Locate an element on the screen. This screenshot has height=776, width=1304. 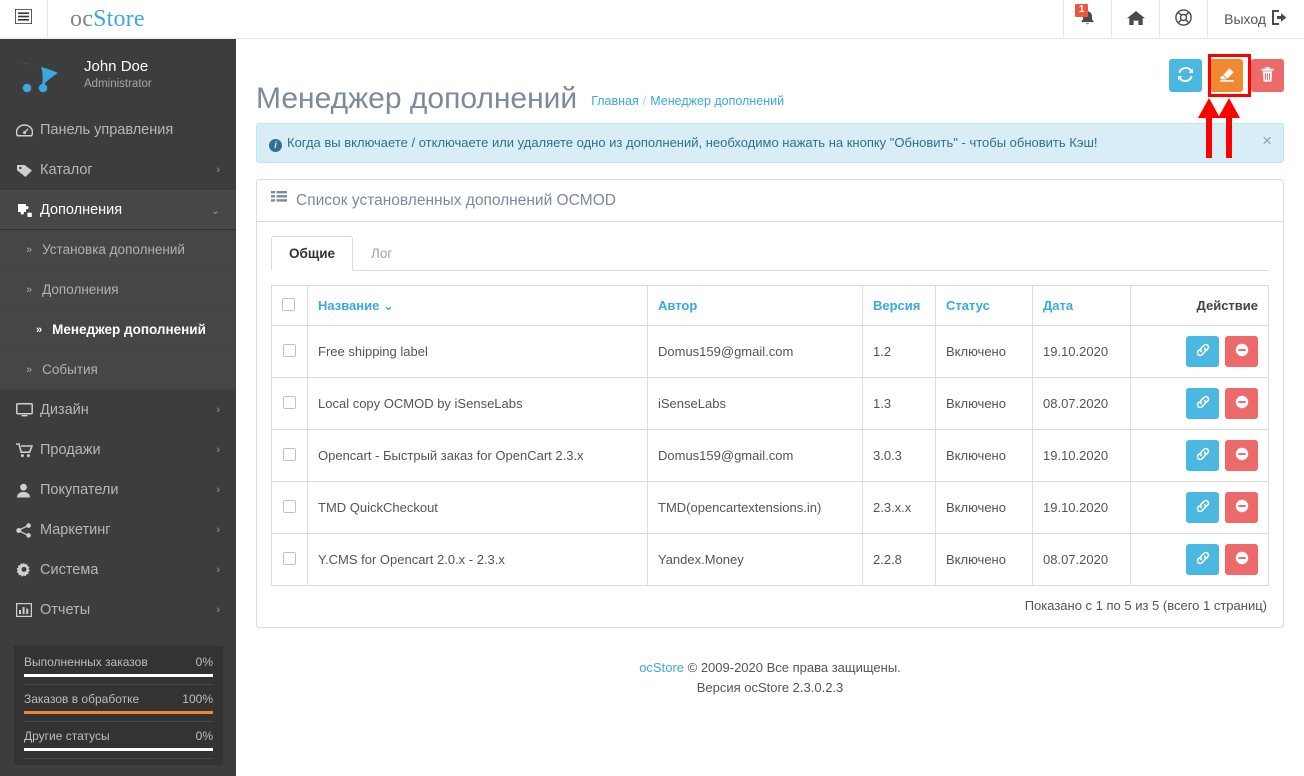
cell-status: Включено is located at coordinates (984, 560).